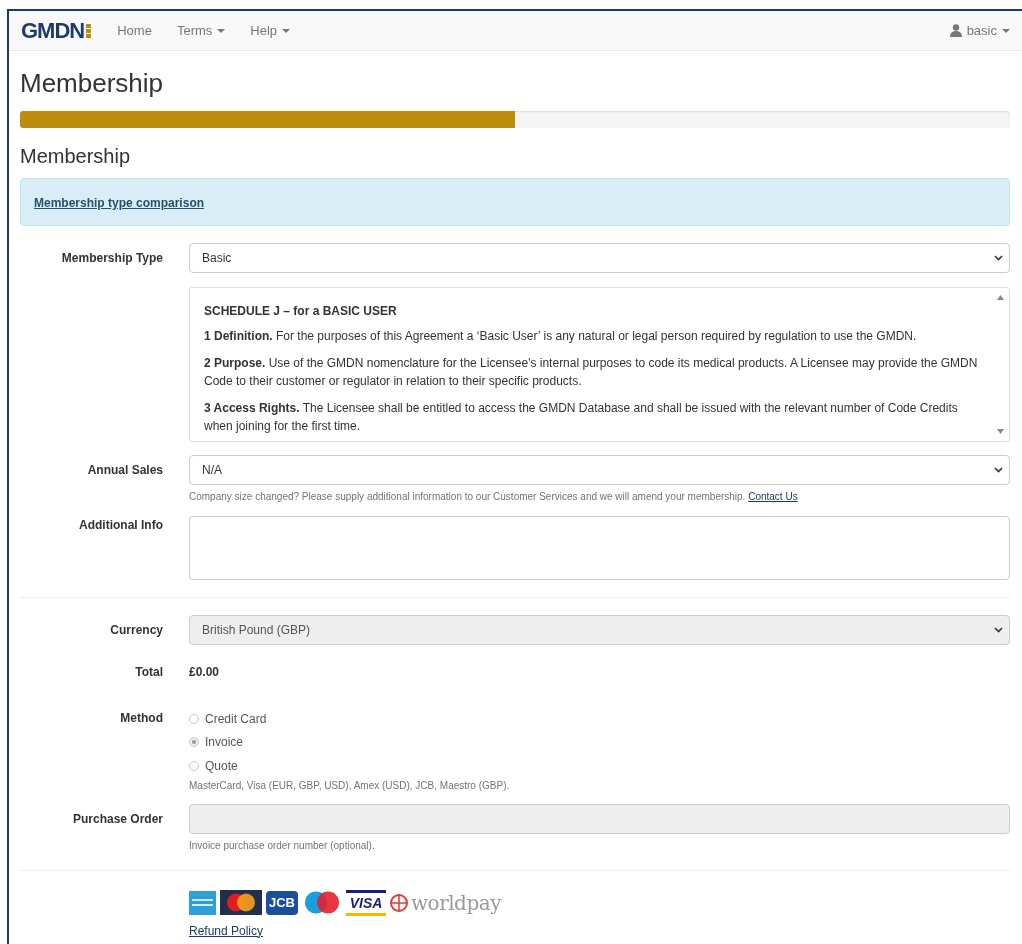  I want to click on worldpay-logo: worldpay, so click(445, 902).